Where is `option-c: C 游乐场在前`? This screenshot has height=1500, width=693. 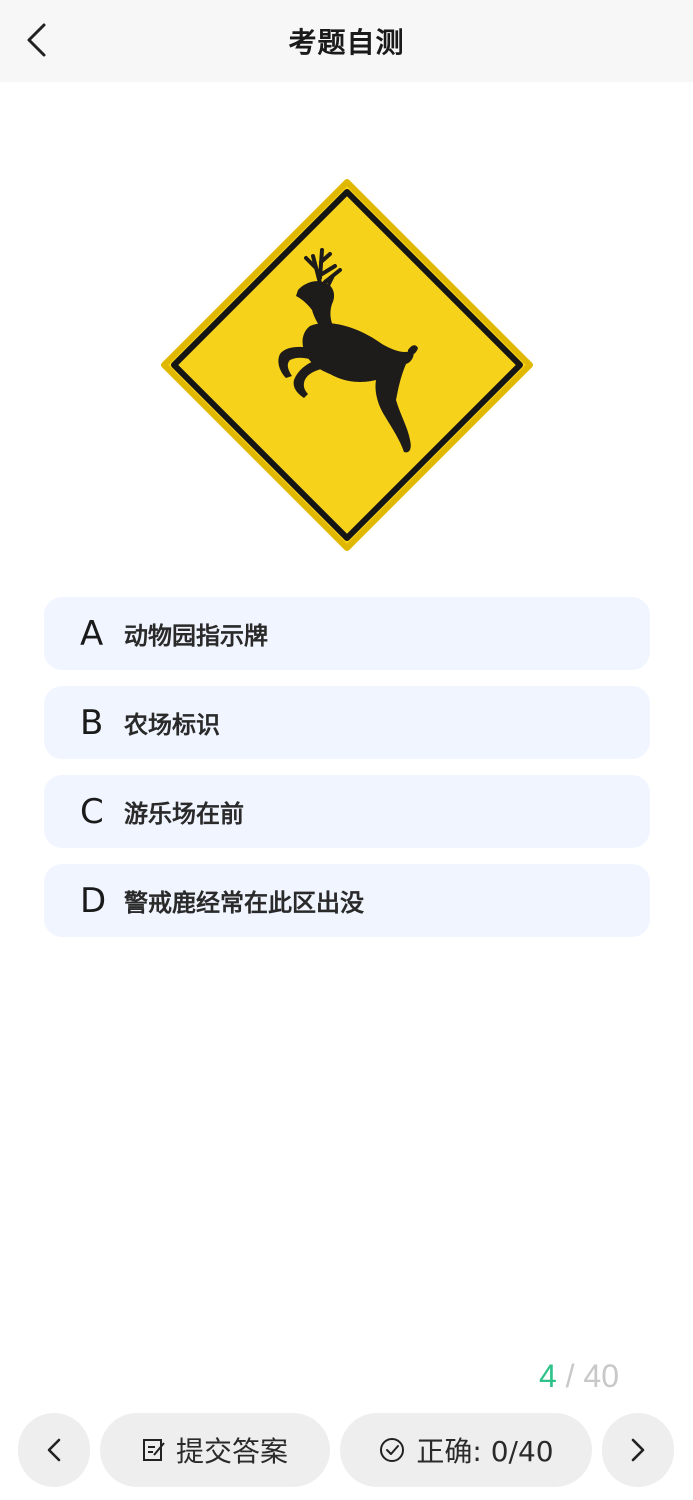
option-c: C 游乐场在前 is located at coordinates (347, 811).